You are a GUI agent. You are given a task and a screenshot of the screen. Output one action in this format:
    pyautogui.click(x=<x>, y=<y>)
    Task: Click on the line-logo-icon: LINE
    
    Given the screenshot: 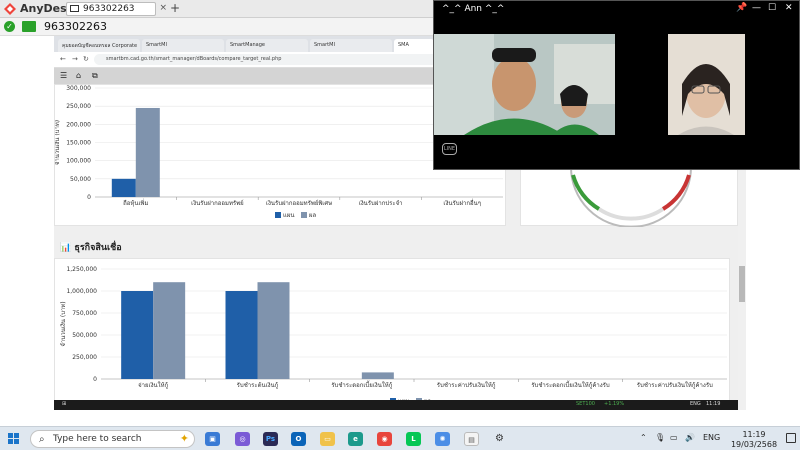 What is the action you would take?
    pyautogui.click(x=449, y=149)
    